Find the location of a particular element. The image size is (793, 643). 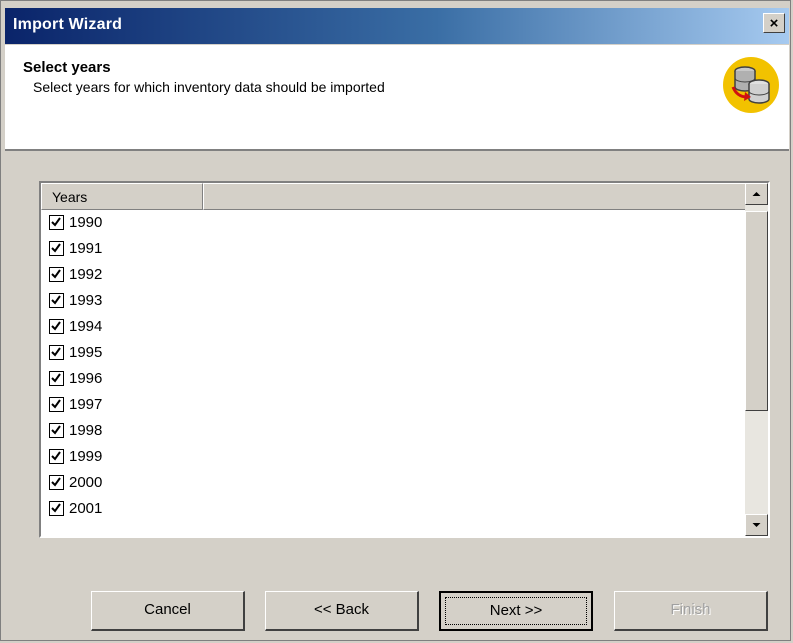

finish-button-label: Finish is located at coordinates (690, 609).